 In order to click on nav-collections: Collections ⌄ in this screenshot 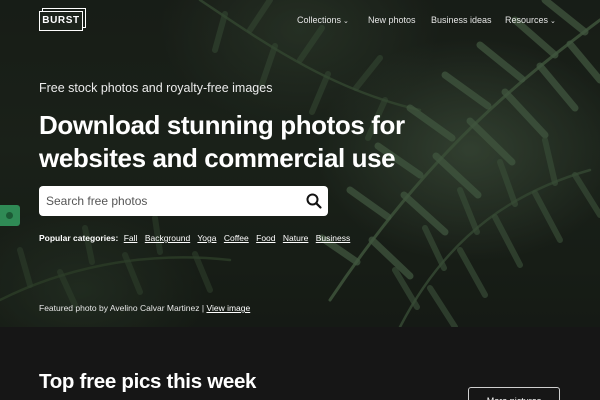, I will do `click(323, 20)`.